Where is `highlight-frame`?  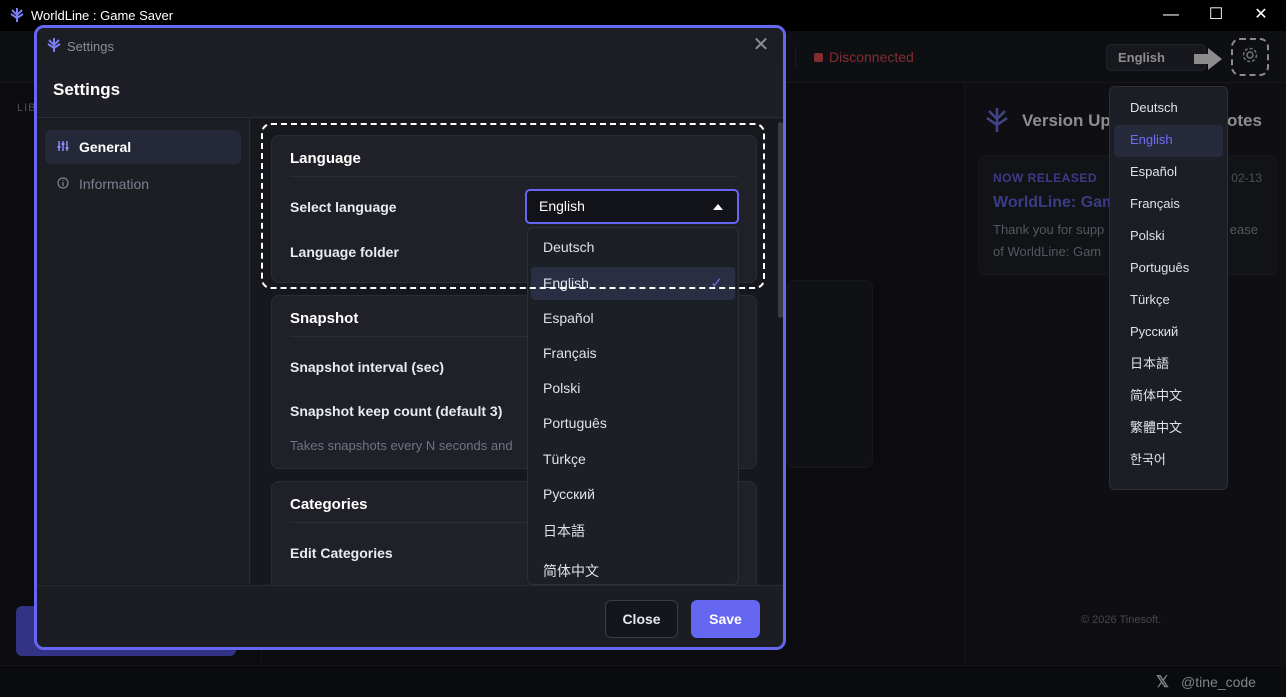 highlight-frame is located at coordinates (513, 206).